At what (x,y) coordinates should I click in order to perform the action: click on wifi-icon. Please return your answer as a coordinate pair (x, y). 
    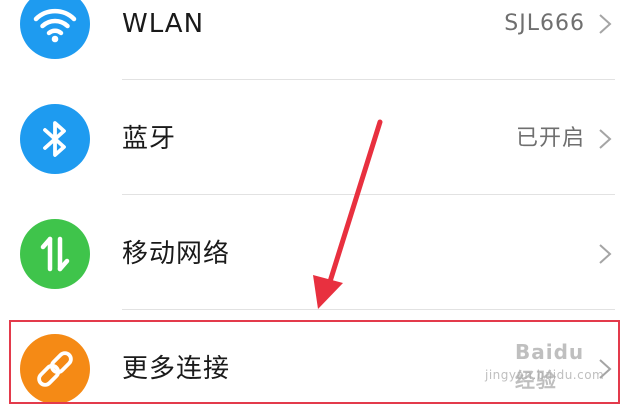
    Looking at the image, I should click on (55, 29).